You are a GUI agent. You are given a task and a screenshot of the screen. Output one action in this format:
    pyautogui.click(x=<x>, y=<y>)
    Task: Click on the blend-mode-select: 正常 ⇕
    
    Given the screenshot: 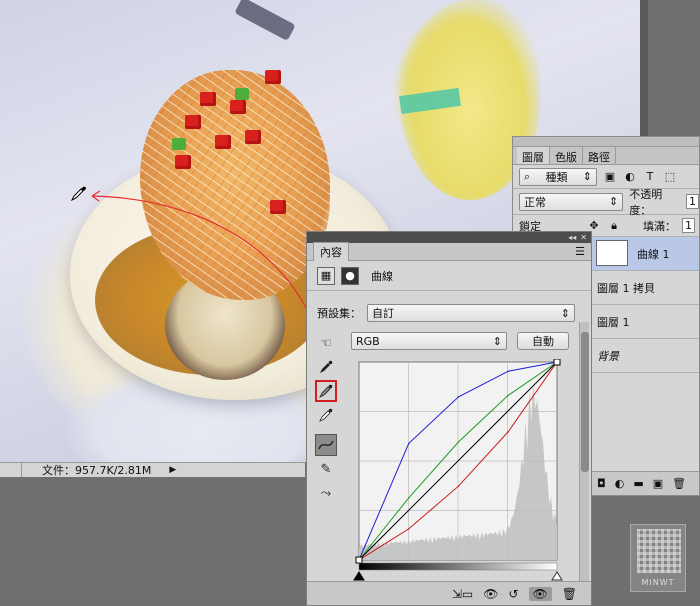 What is the action you would take?
    pyautogui.click(x=571, y=201)
    